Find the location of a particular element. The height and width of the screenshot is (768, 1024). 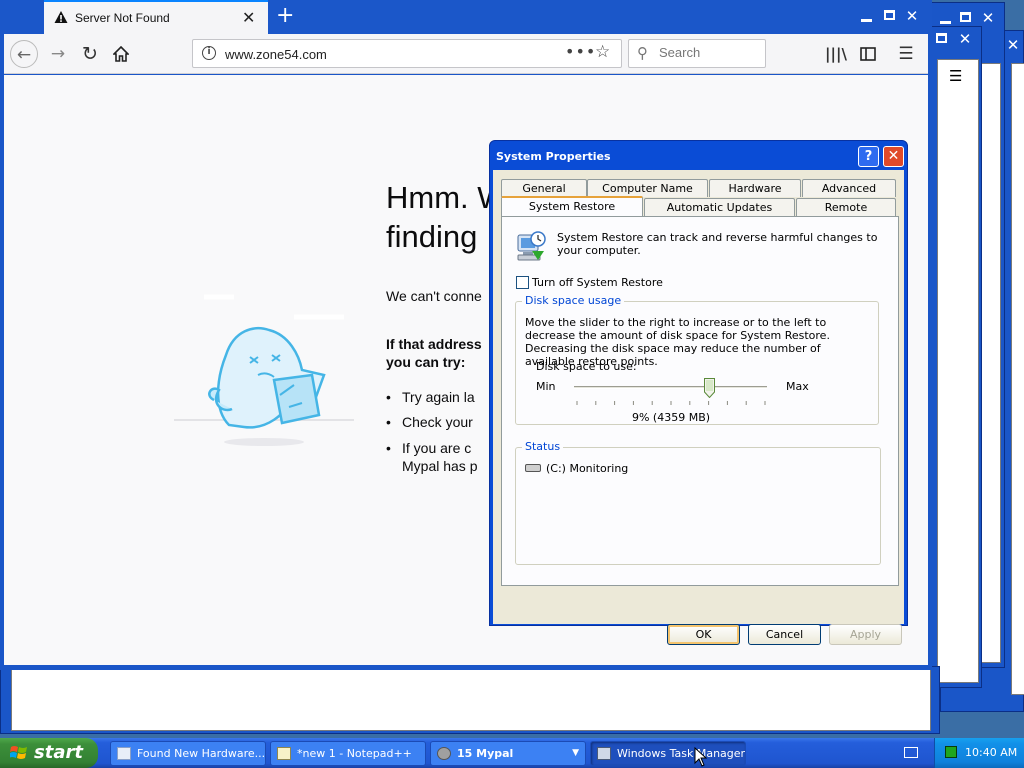

system-tray: 10:40 AM is located at coordinates (979, 753).